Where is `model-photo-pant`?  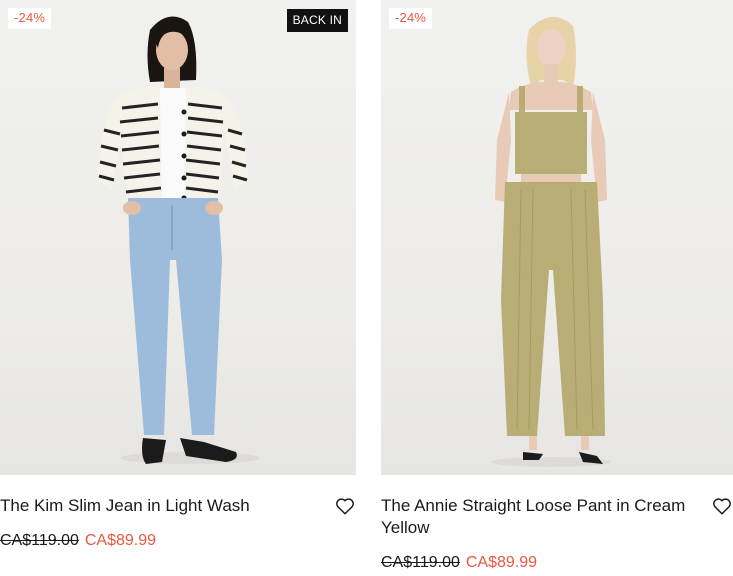 model-photo-pant is located at coordinates (551, 241).